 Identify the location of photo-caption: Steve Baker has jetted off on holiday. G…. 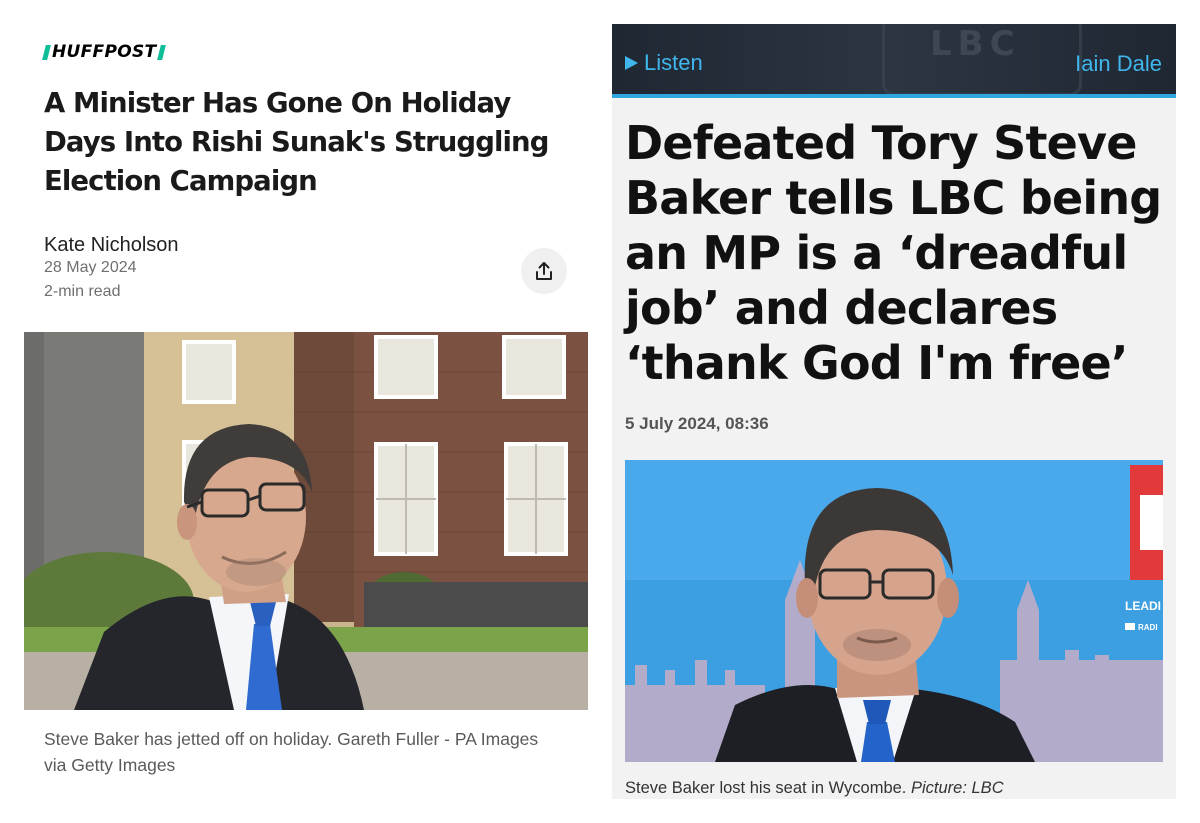
(291, 752).